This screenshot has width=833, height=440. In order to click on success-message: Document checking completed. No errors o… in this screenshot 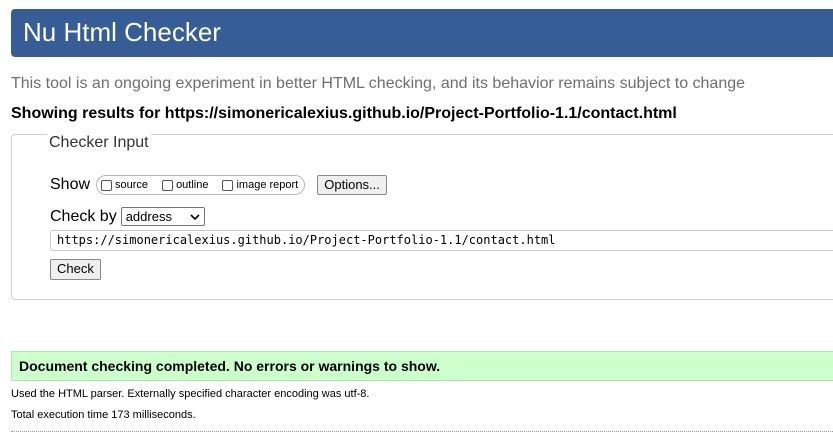, I will do `click(230, 366)`.